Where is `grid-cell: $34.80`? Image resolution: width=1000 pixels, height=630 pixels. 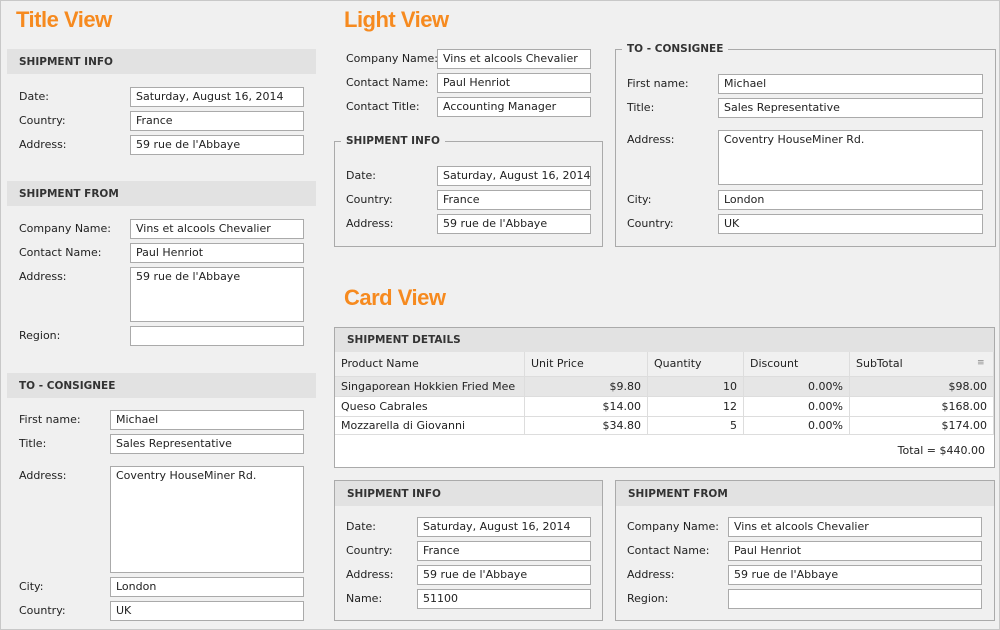
grid-cell: $34.80 is located at coordinates (586, 425).